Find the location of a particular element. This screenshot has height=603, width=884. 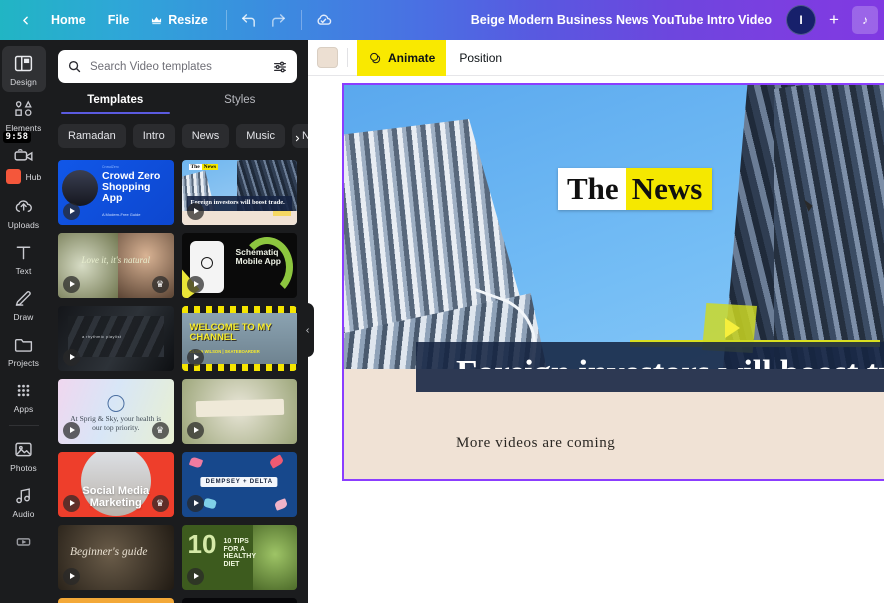

rail-divider is located at coordinates (23, 425).